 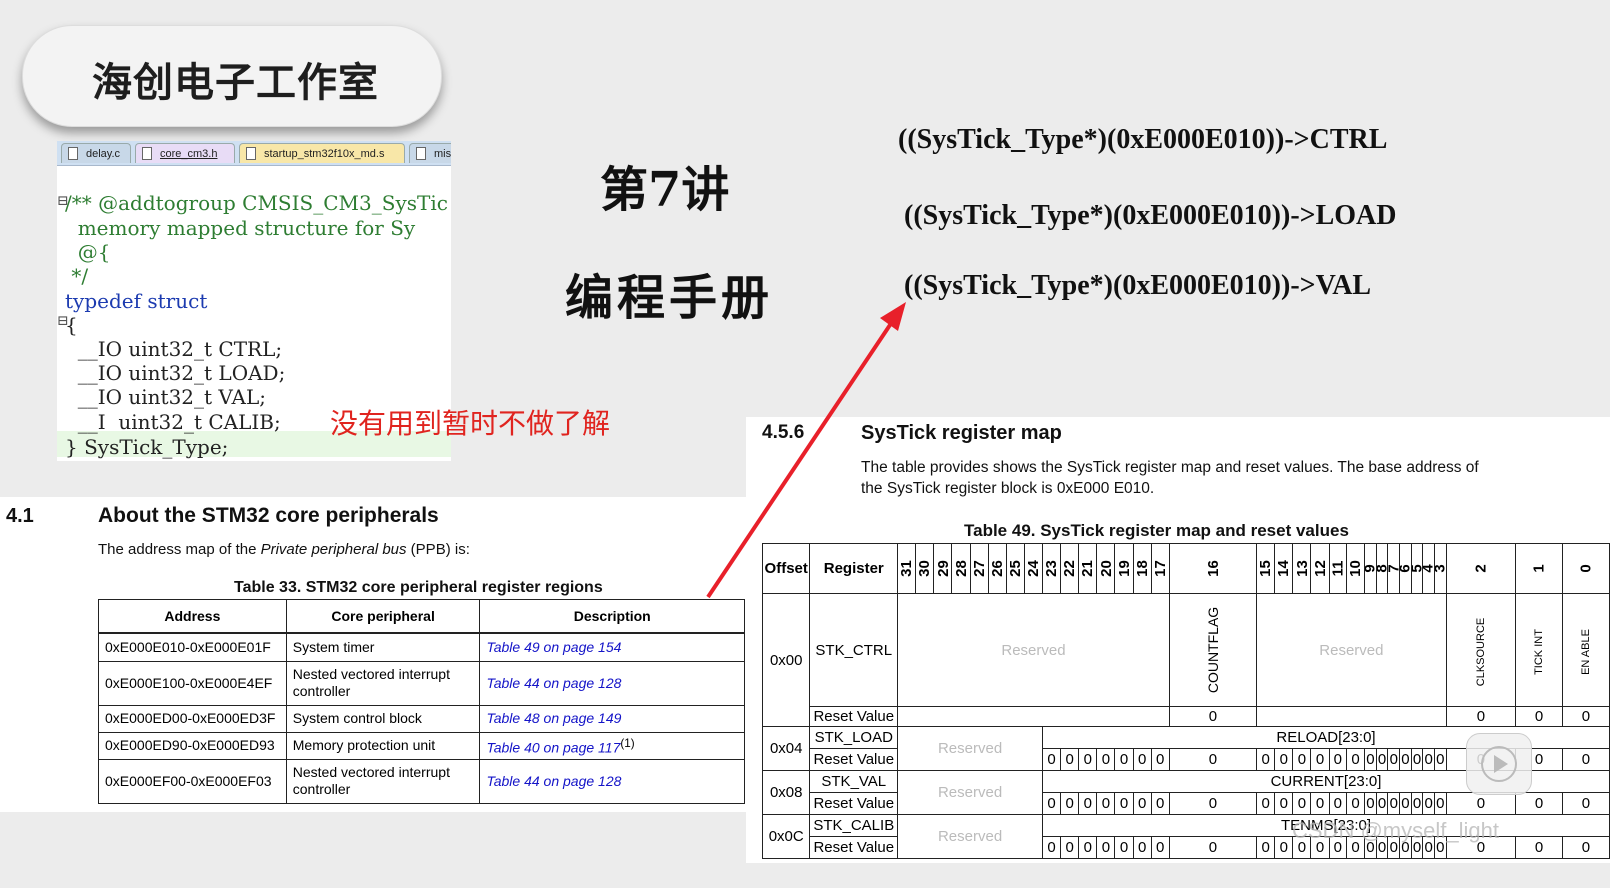 What do you see at coordinates (893, 316) in the screenshot?
I see `arrow-head` at bounding box center [893, 316].